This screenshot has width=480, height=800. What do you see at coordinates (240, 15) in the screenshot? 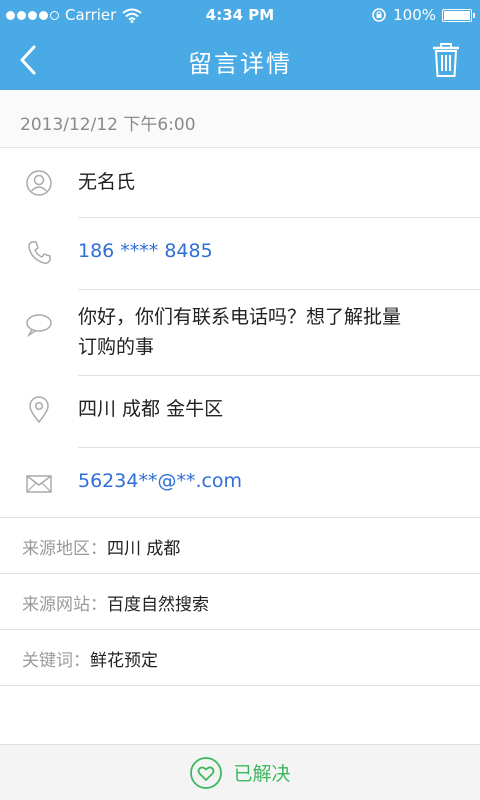
I see `status-bar: Carrier 4:34 PM 100%` at bounding box center [240, 15].